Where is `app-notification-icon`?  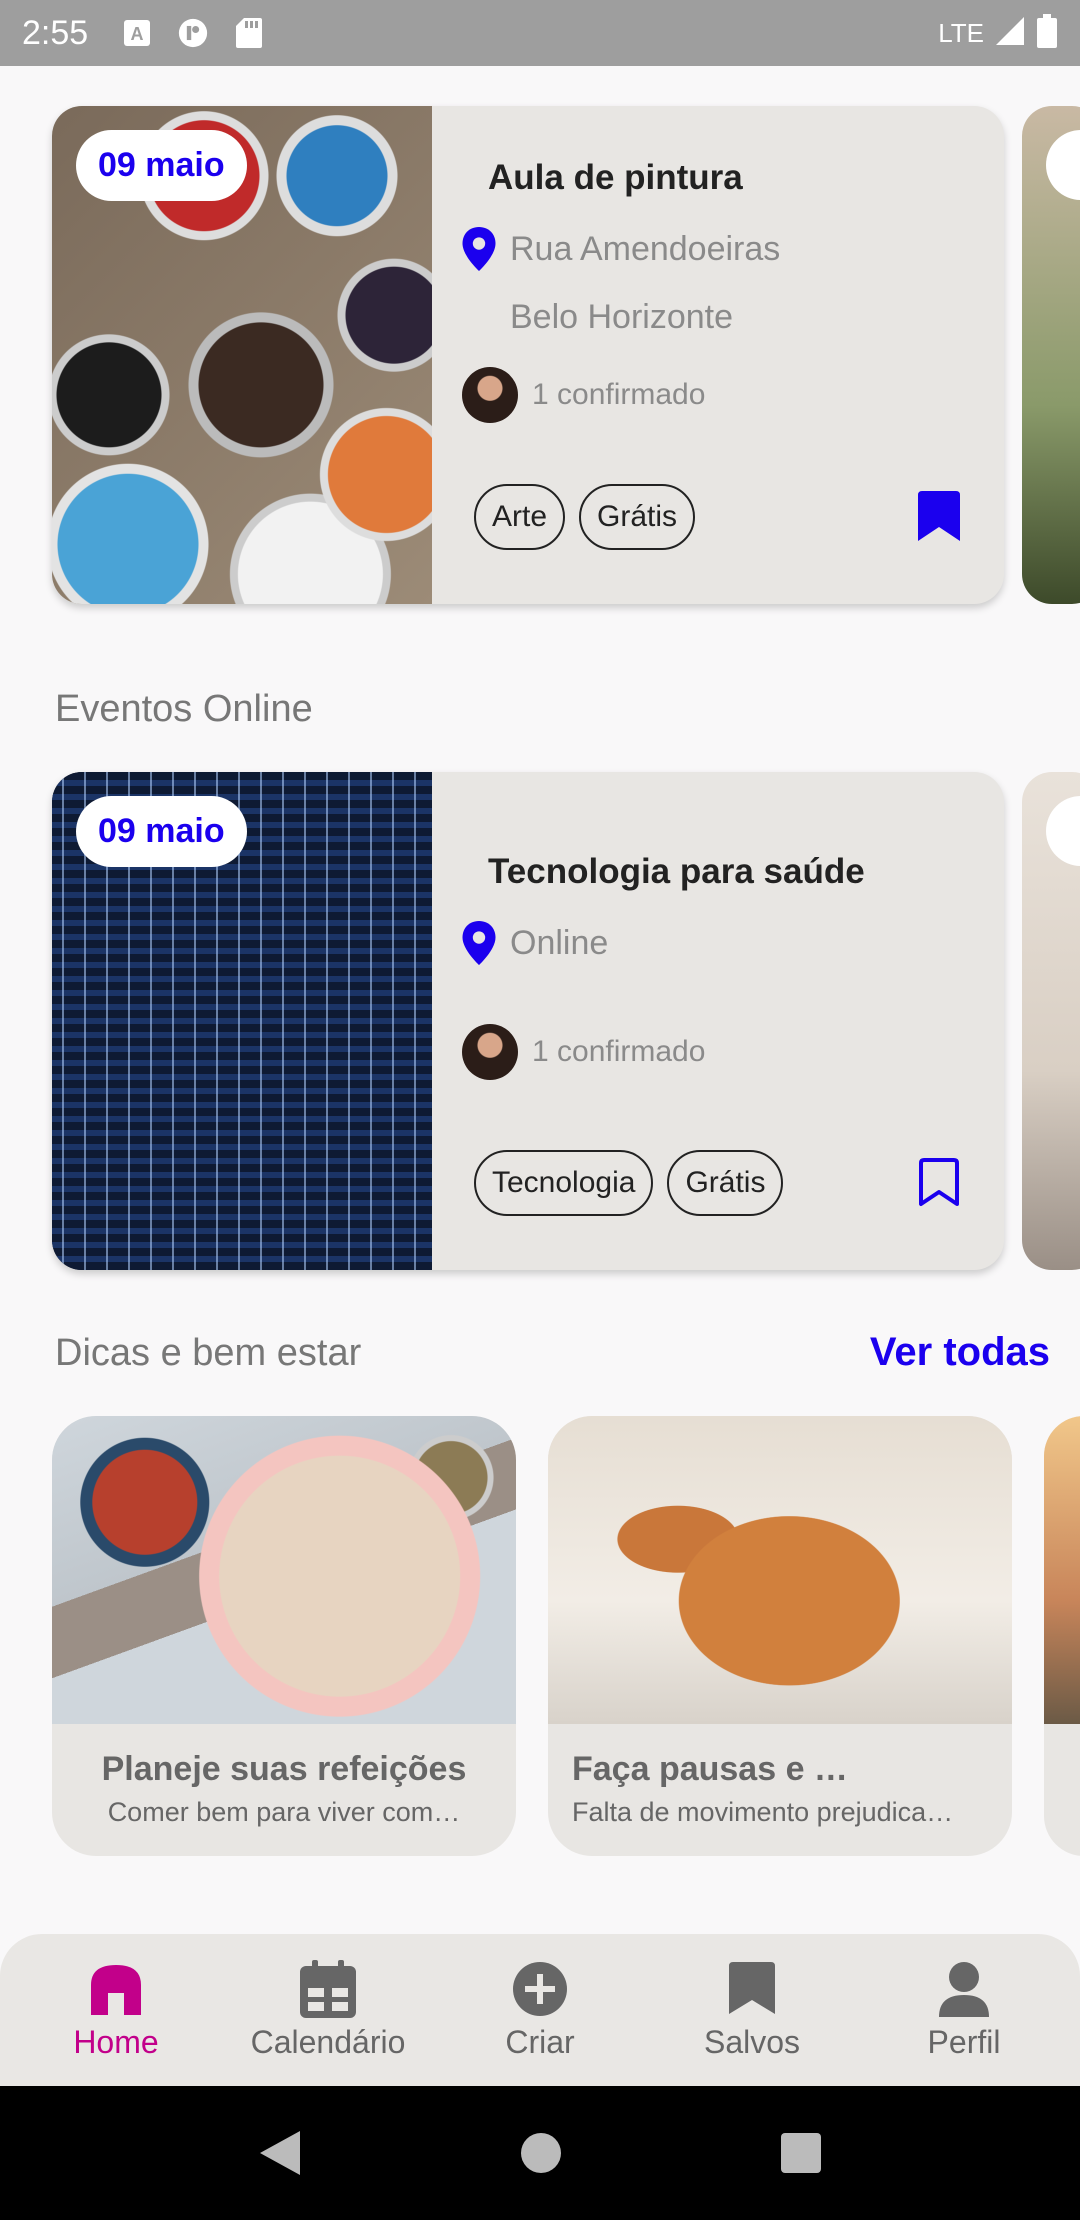
app-notification-icon is located at coordinates (193, 33).